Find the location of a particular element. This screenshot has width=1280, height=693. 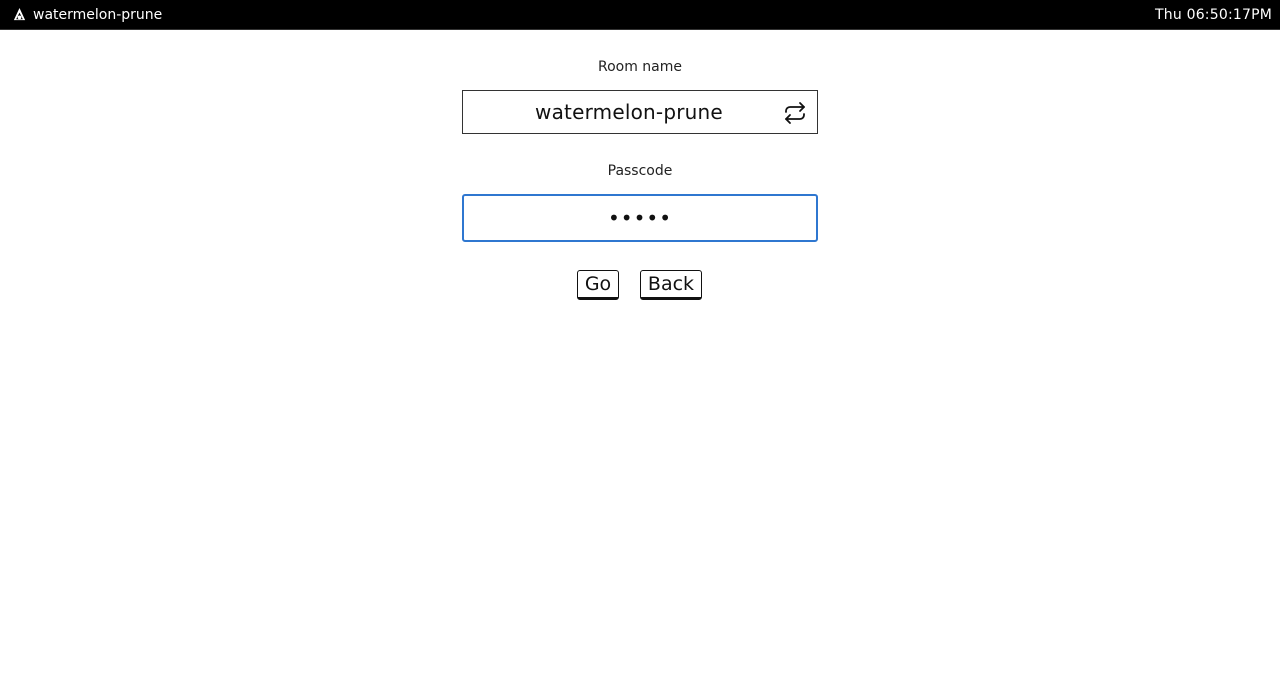

back-button: Back is located at coordinates (671, 285).